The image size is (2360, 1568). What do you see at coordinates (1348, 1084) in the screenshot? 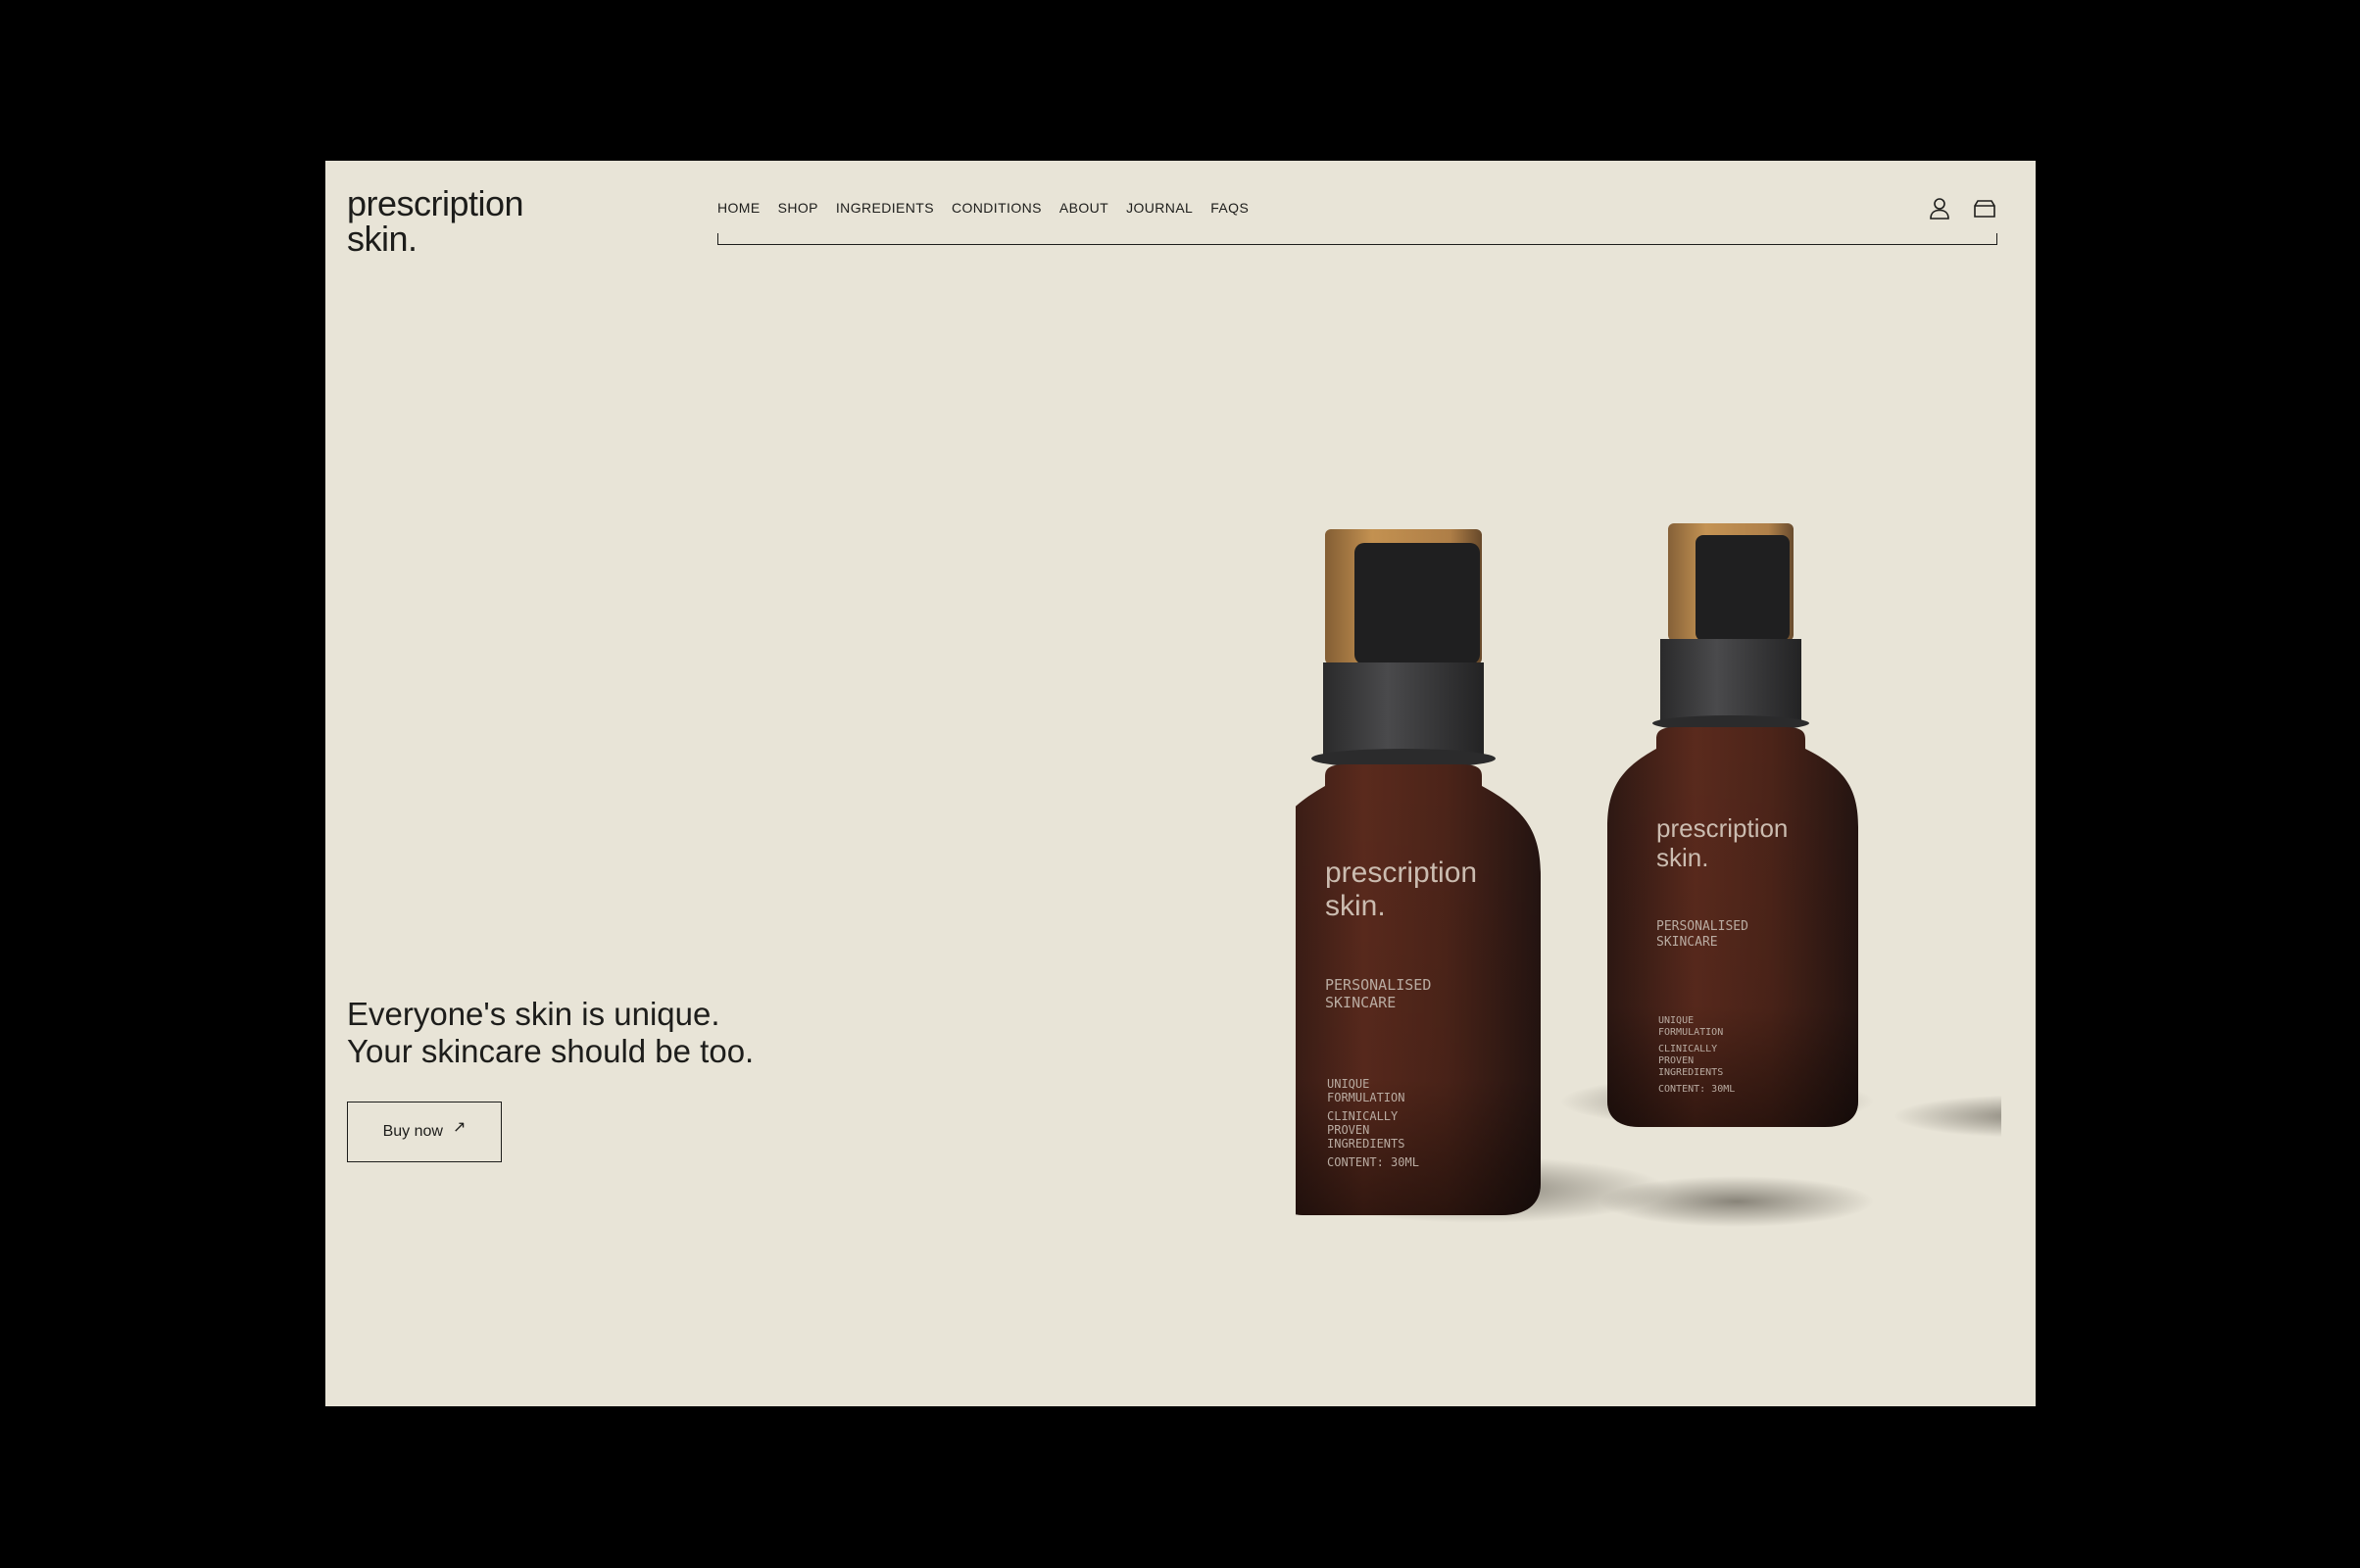
I see `front-label-note1-1: UNIQUE` at bounding box center [1348, 1084].